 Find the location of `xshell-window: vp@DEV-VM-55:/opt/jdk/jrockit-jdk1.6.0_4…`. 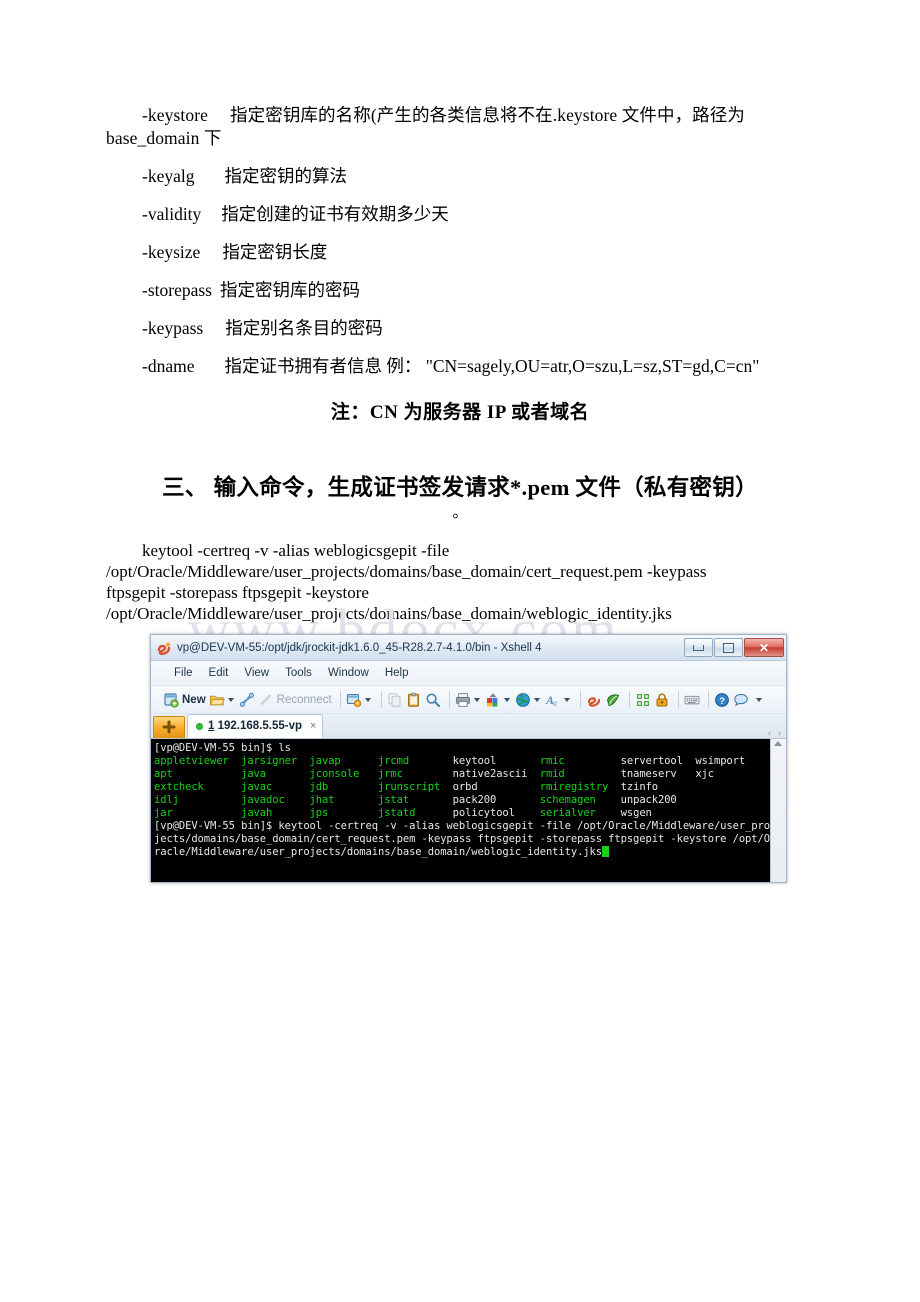

xshell-window: vp@DEV-VM-55:/opt/jdk/jrockit-jdk1.6.0_4… is located at coordinates (468, 758).